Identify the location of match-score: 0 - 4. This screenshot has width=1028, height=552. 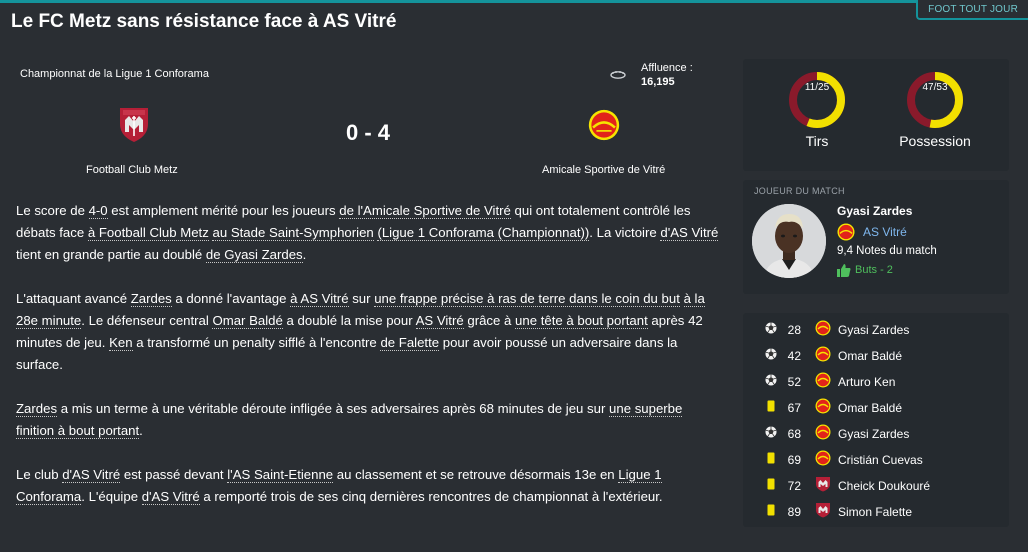
(368, 132).